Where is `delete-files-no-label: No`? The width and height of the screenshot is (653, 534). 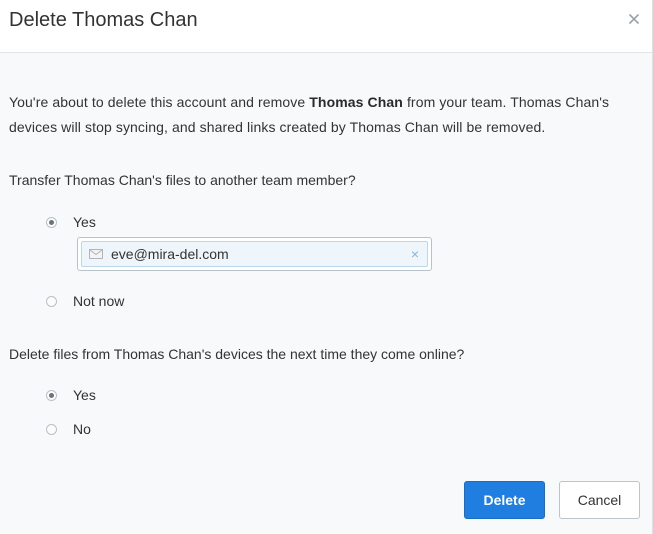 delete-files-no-label: No is located at coordinates (82, 428).